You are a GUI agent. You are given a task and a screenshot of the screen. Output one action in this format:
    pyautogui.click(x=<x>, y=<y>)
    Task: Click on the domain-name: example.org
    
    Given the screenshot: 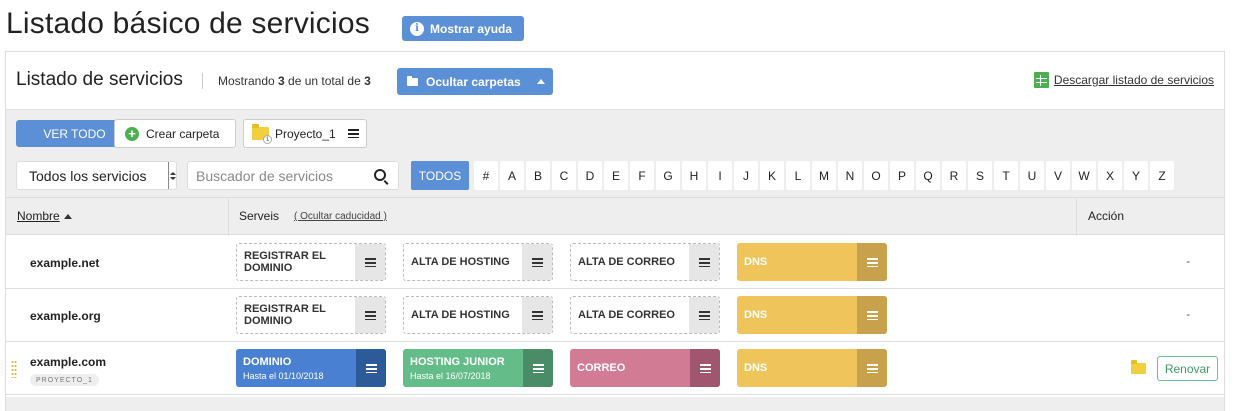 What is the action you would take?
    pyautogui.click(x=65, y=316)
    